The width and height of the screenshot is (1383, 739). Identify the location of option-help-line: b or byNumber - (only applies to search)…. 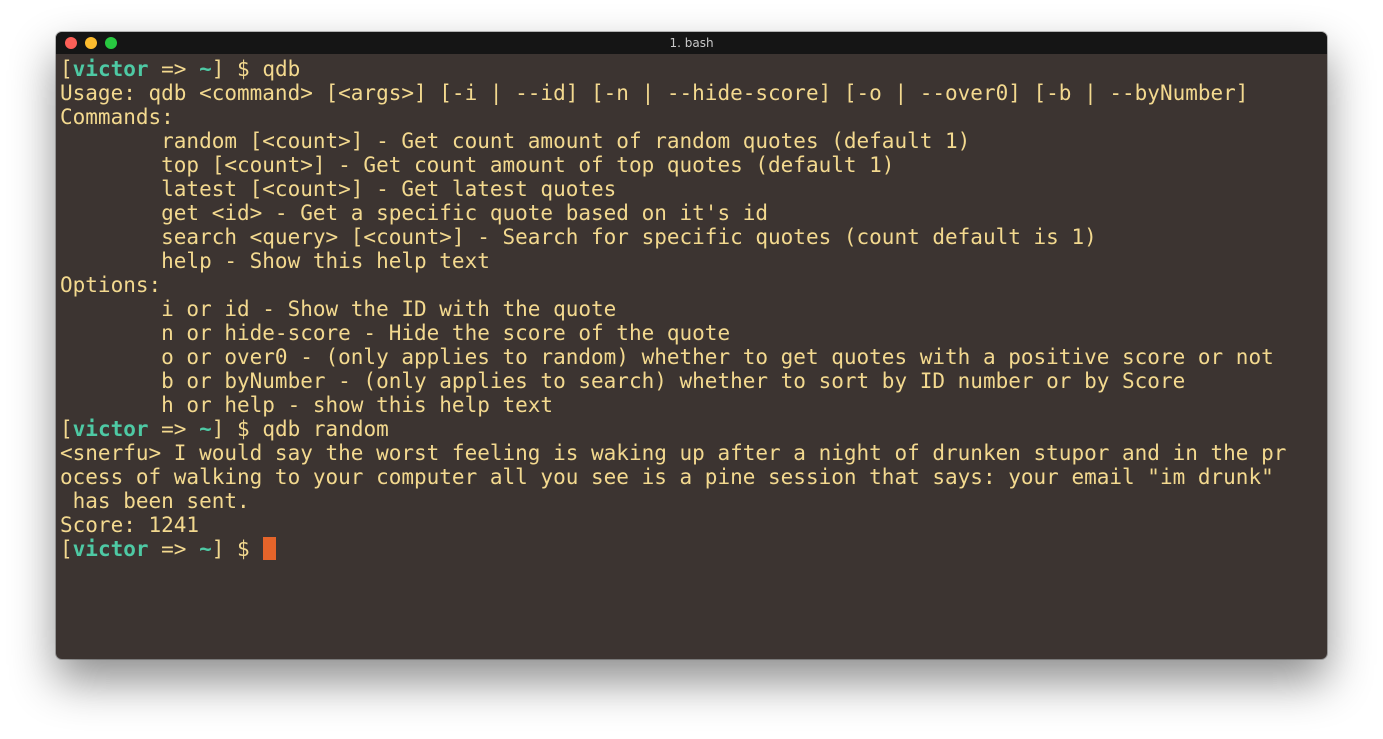
(623, 381).